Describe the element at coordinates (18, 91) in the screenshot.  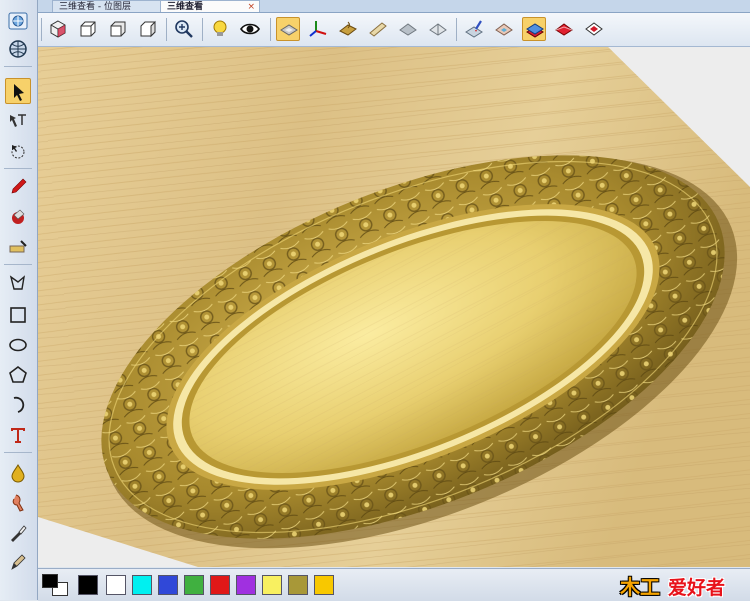
I see `select-arrow-icon` at that location.